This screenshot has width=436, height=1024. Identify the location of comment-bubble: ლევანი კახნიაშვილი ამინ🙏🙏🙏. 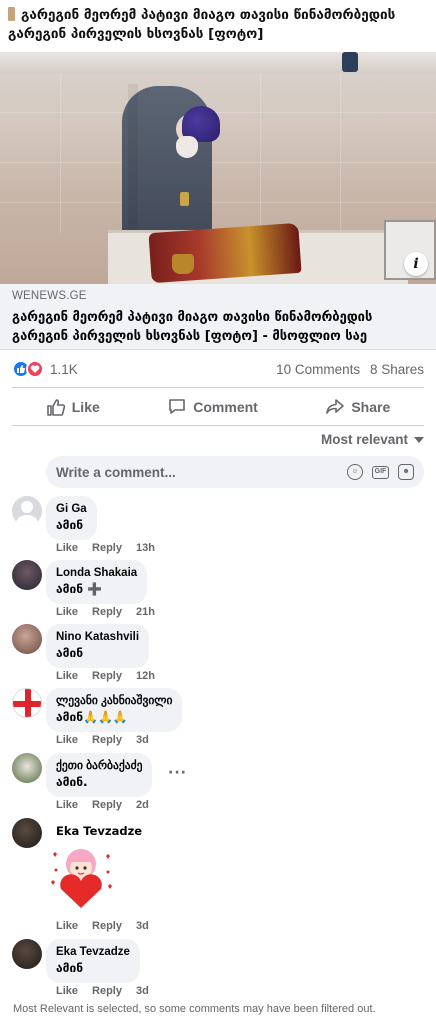
(114, 710).